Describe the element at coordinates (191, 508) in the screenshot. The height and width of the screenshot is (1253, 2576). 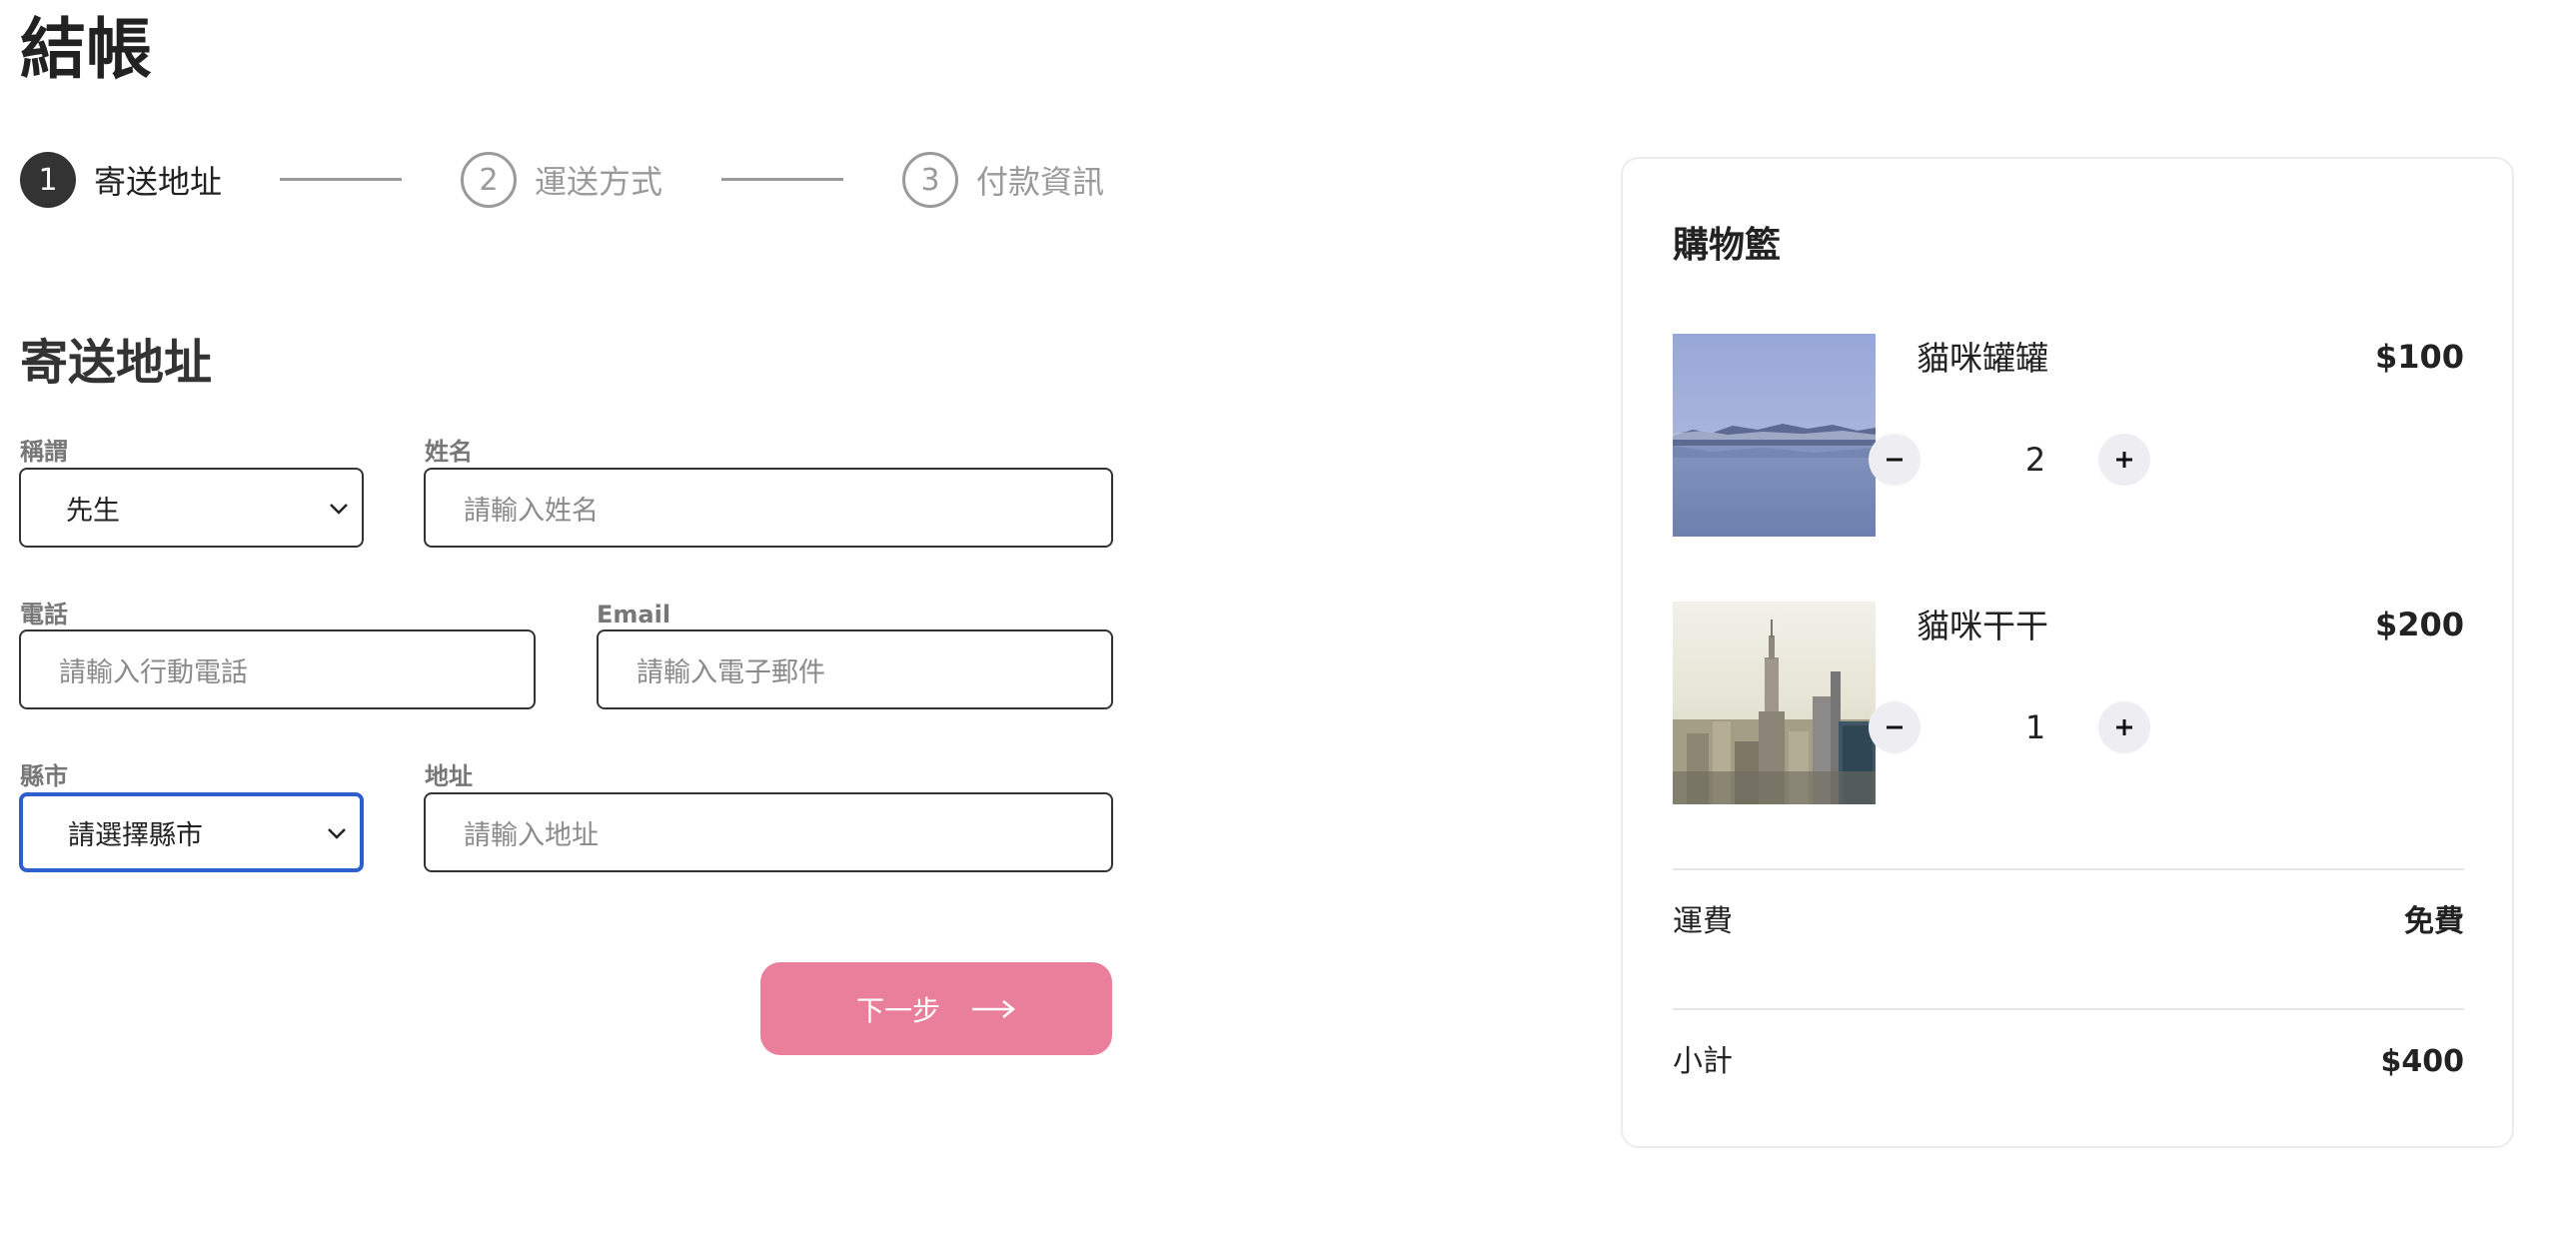
I see `salutation-select: 先生` at that location.